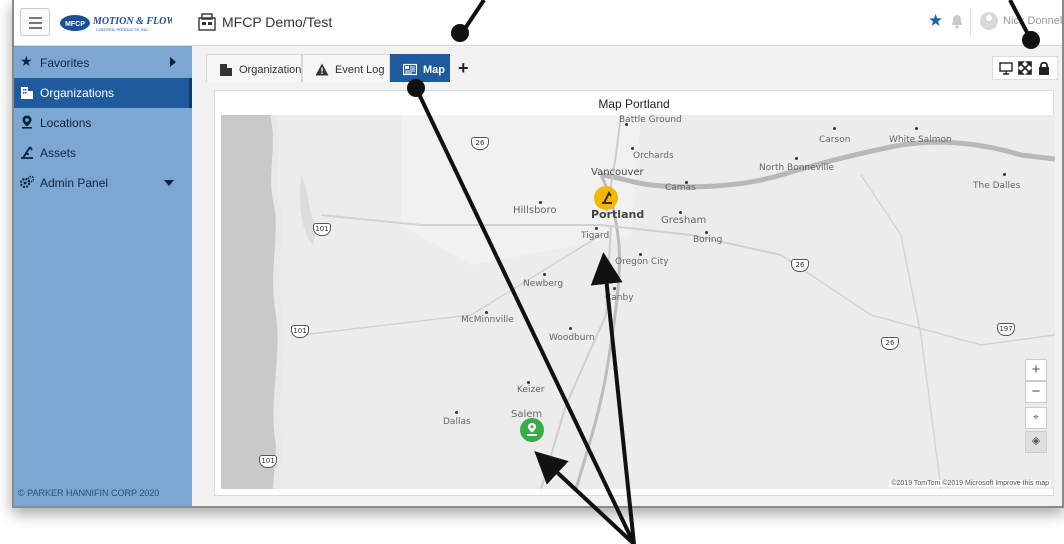 This screenshot has width=1064, height=544. What do you see at coordinates (27, 152) in the screenshot?
I see `asset-icon` at bounding box center [27, 152].